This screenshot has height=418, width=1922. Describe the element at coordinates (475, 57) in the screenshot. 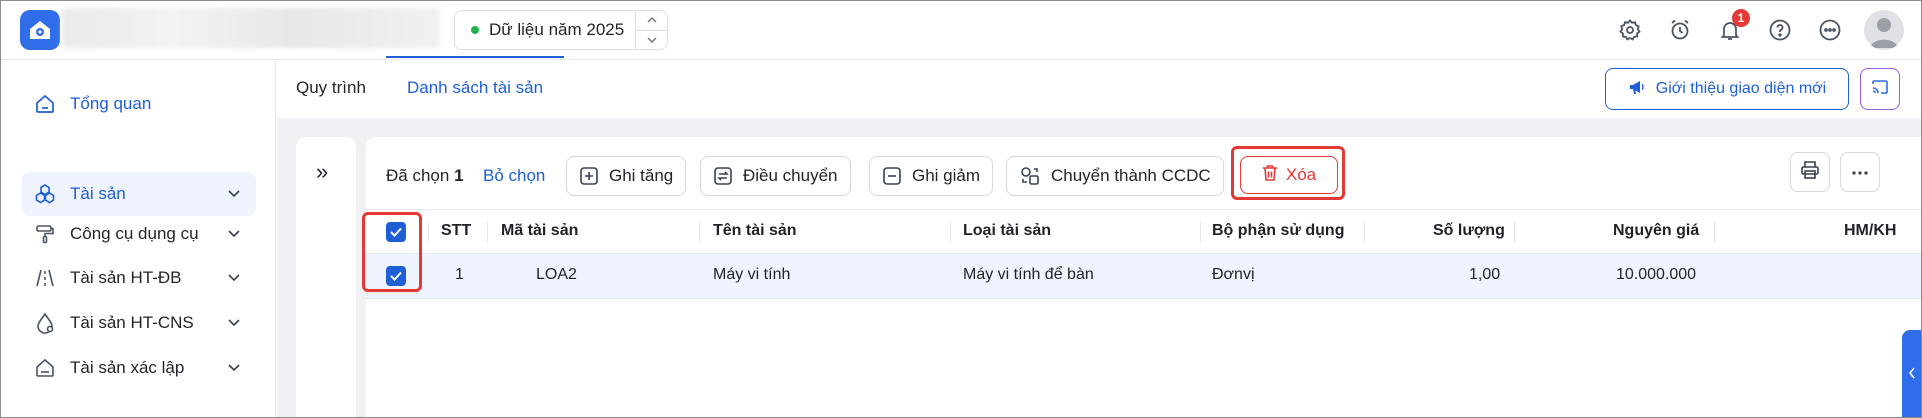

I see `active-tab-underline` at that location.